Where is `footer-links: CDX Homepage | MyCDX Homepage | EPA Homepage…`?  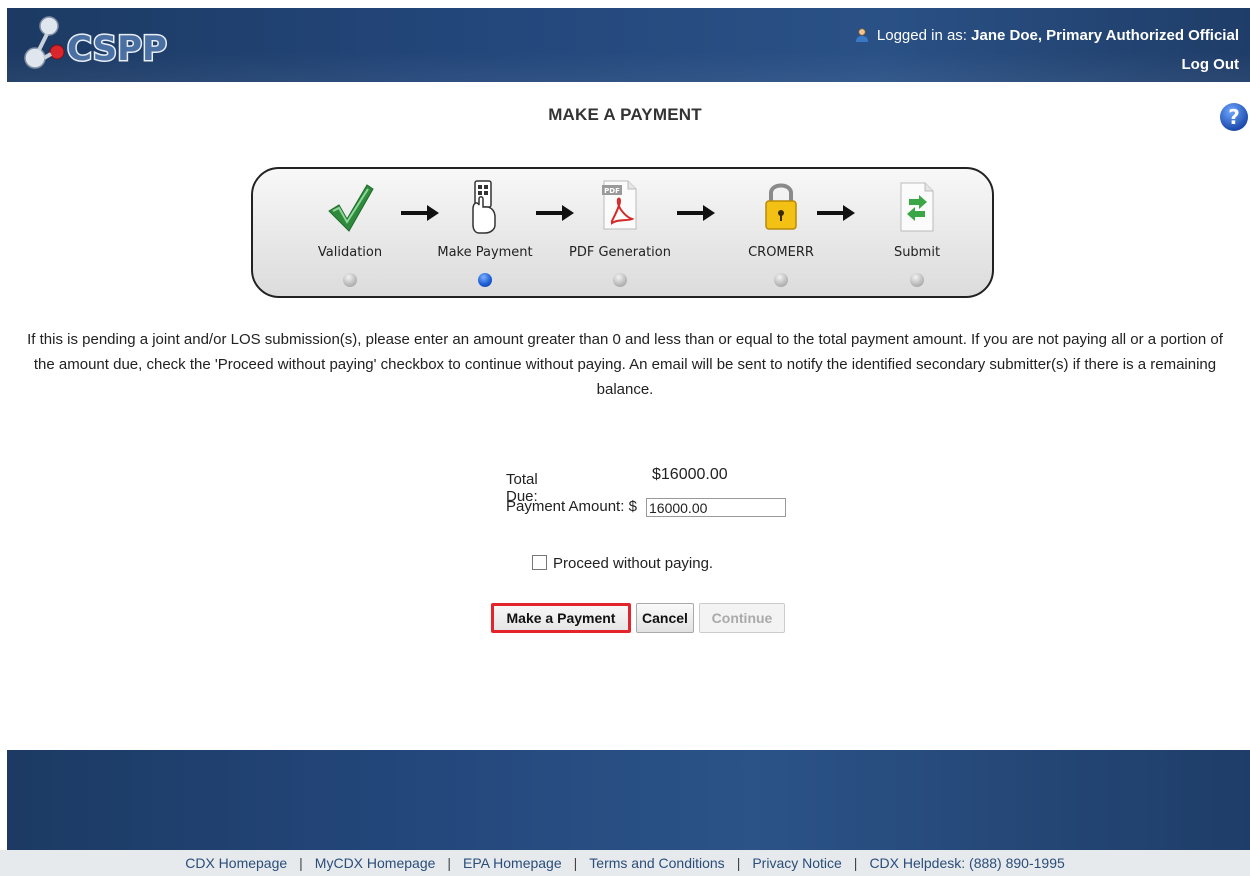 footer-links: CDX Homepage | MyCDX Homepage | EPA Homepage… is located at coordinates (625, 863).